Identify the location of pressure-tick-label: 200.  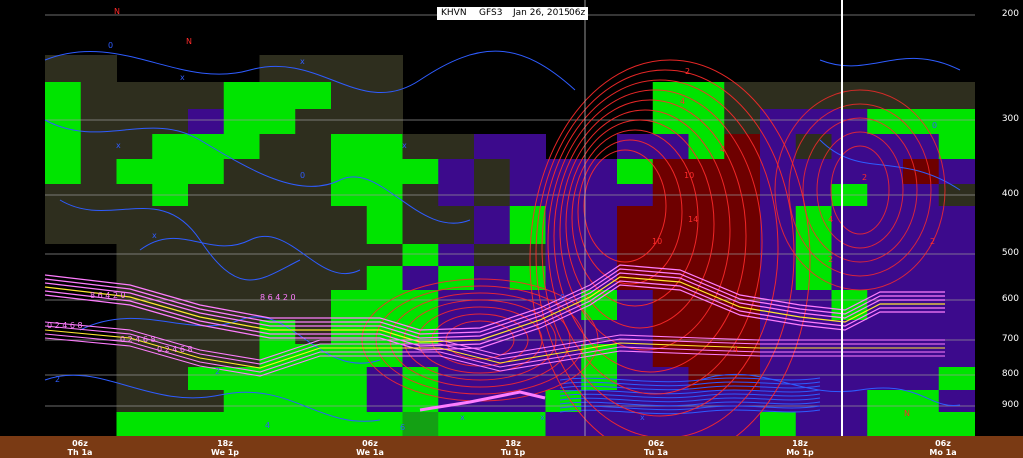
(1010, 14).